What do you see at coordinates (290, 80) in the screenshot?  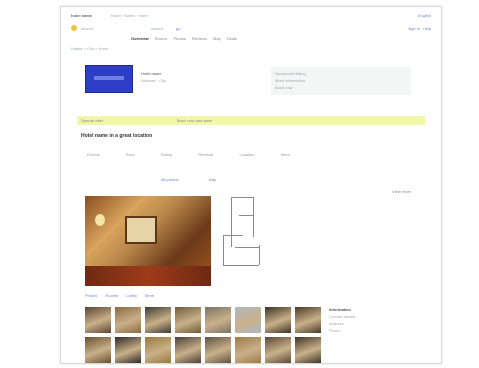 I see `ad-line: More information` at bounding box center [290, 80].